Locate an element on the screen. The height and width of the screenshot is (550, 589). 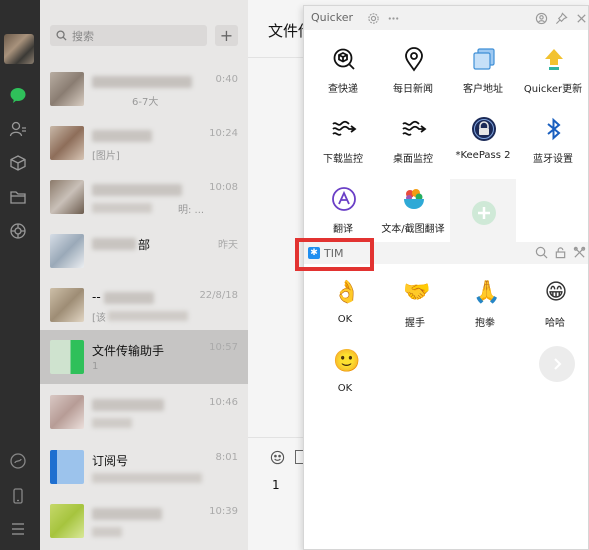
emoji-action: 🙏 抱拳 is located at coordinates (485, 310).